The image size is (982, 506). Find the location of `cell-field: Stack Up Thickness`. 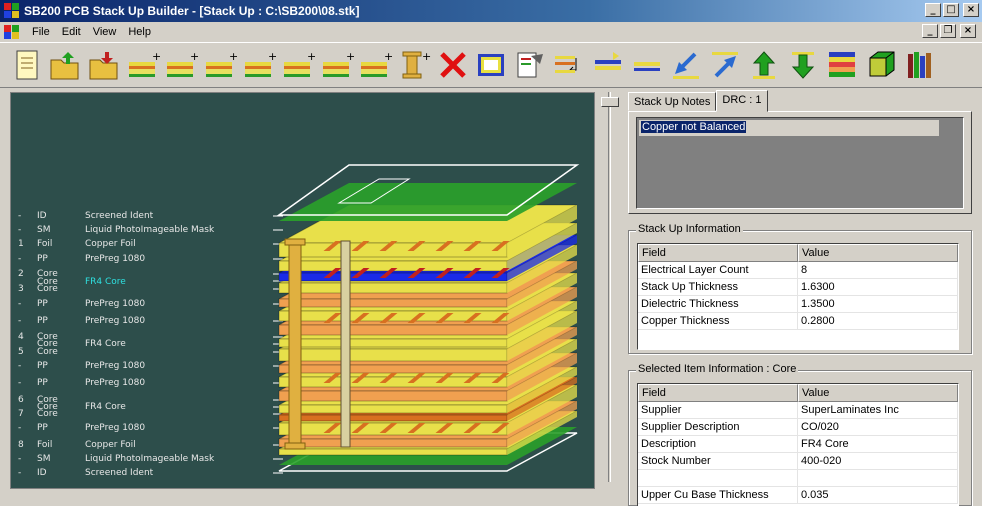

cell-field: Stack Up Thickness is located at coordinates (718, 287).